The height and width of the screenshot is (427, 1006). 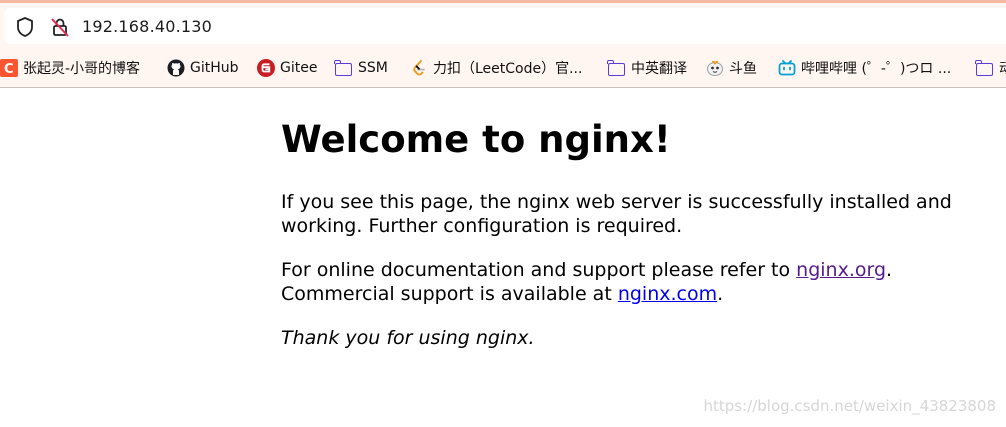 I want to click on bilibili-icon, so click(x=787, y=68).